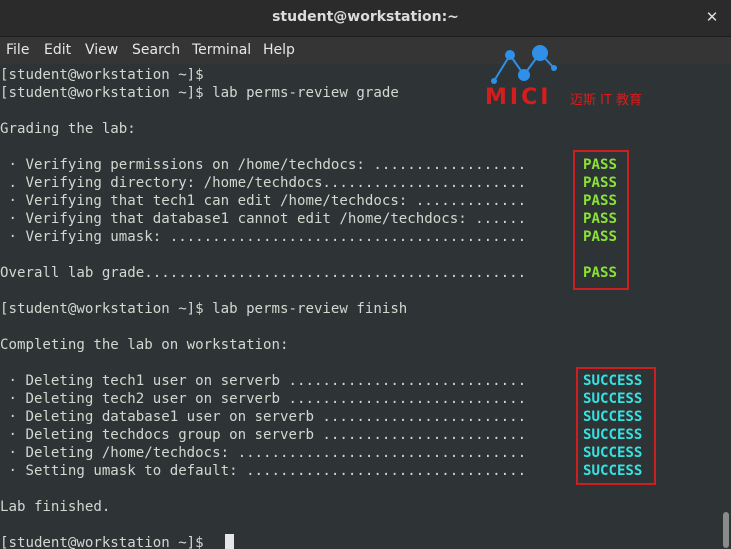  Describe the element at coordinates (144, 345) in the screenshot. I see `terminal-line: Completing the lab on workstation:` at that location.